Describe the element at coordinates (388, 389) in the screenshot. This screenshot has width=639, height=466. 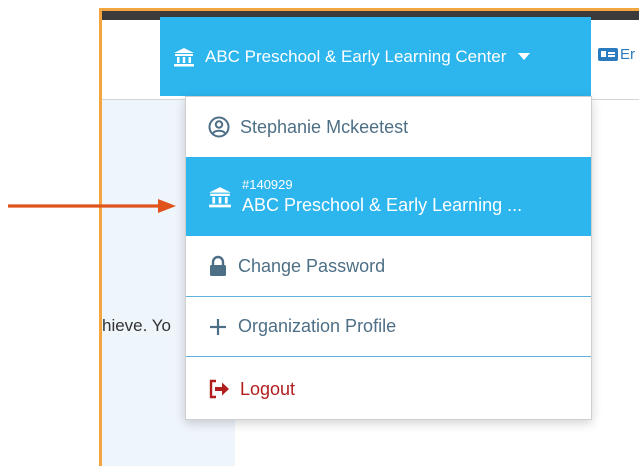
I see `menu-item-logout: Logout` at that location.